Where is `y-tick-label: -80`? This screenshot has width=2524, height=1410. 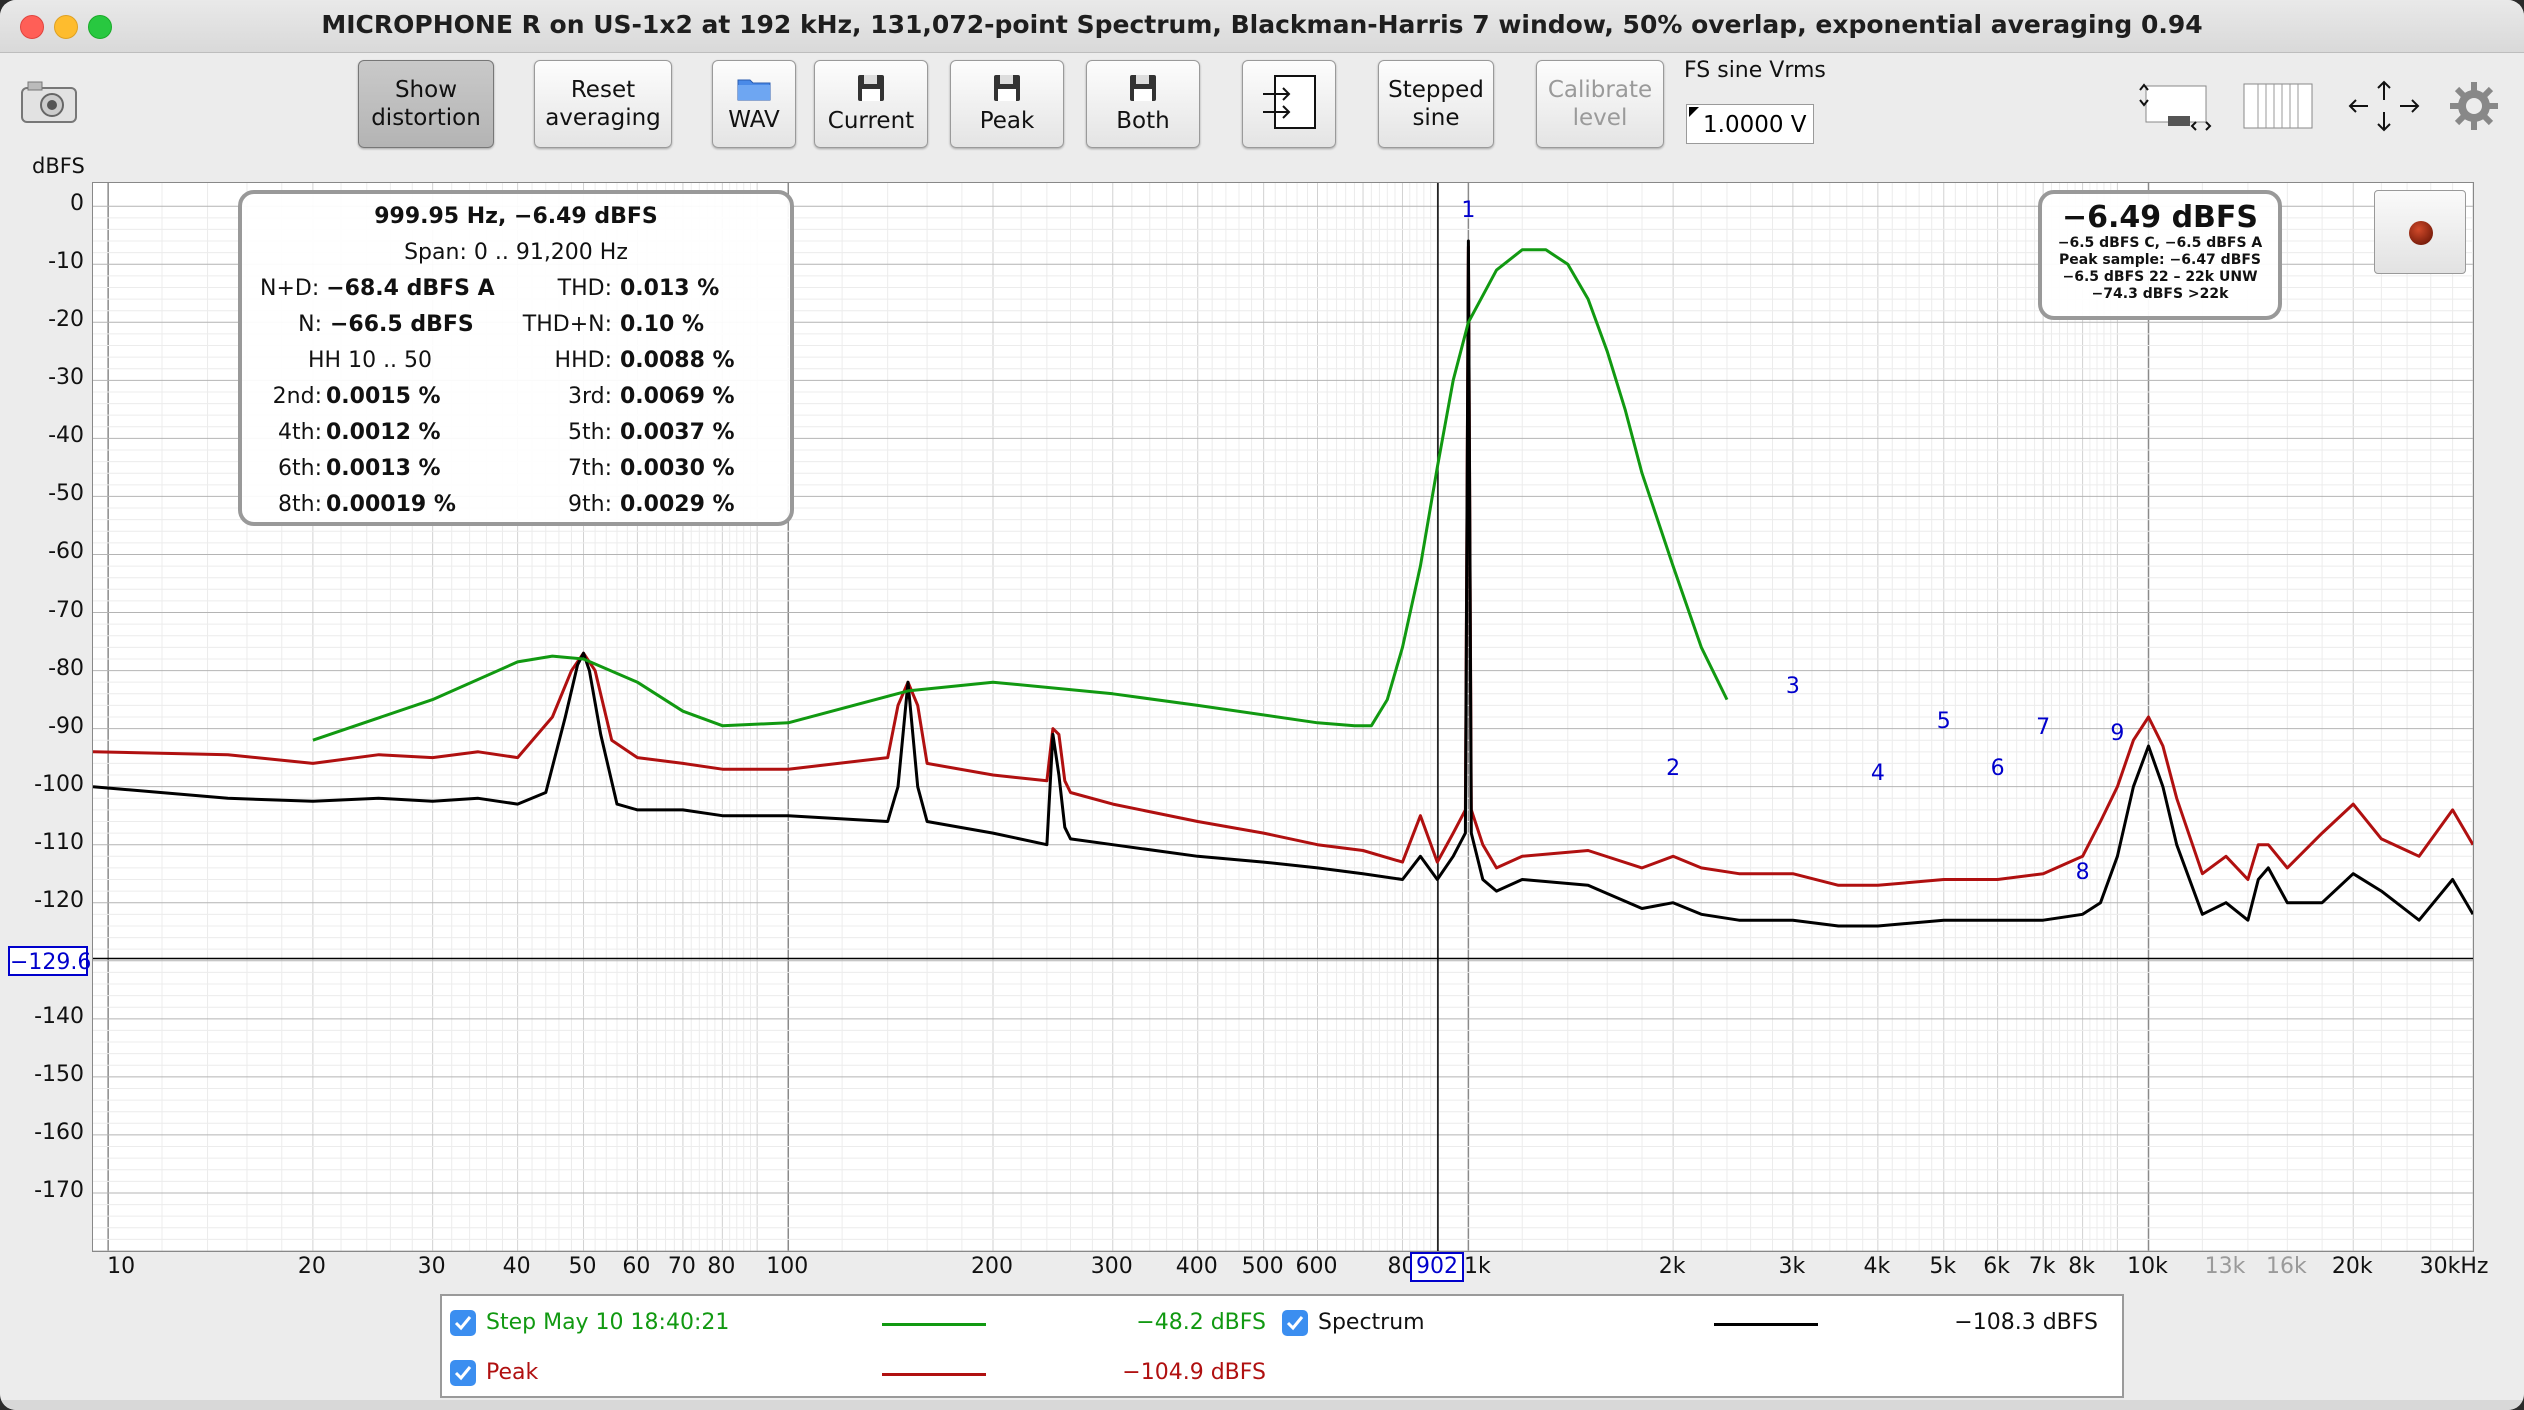 y-tick-label: -80 is located at coordinates (66, 668).